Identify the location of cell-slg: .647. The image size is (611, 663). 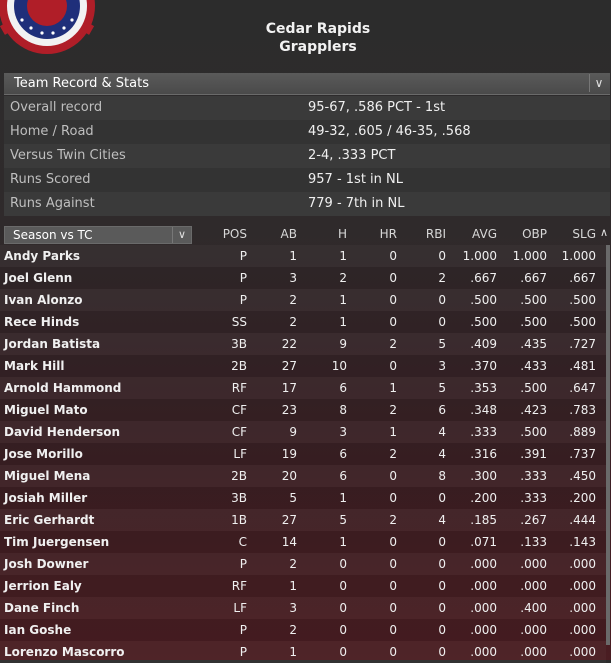
(582, 388).